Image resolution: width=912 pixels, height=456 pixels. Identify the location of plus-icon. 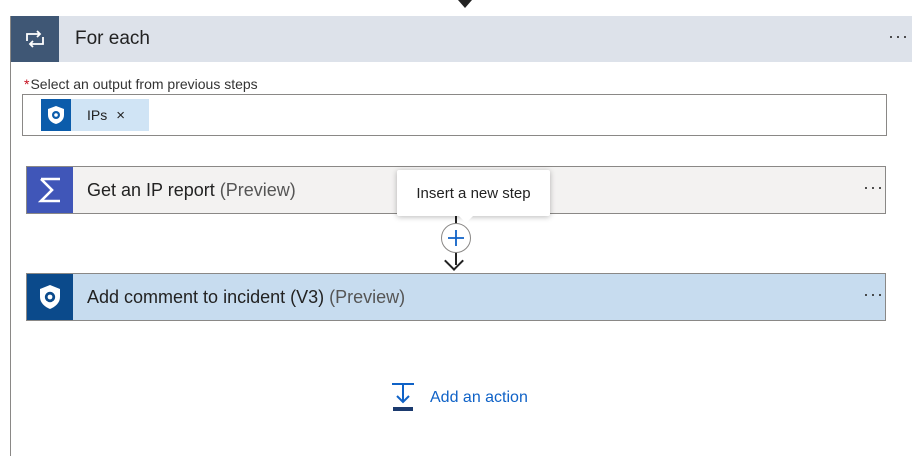
(456, 238).